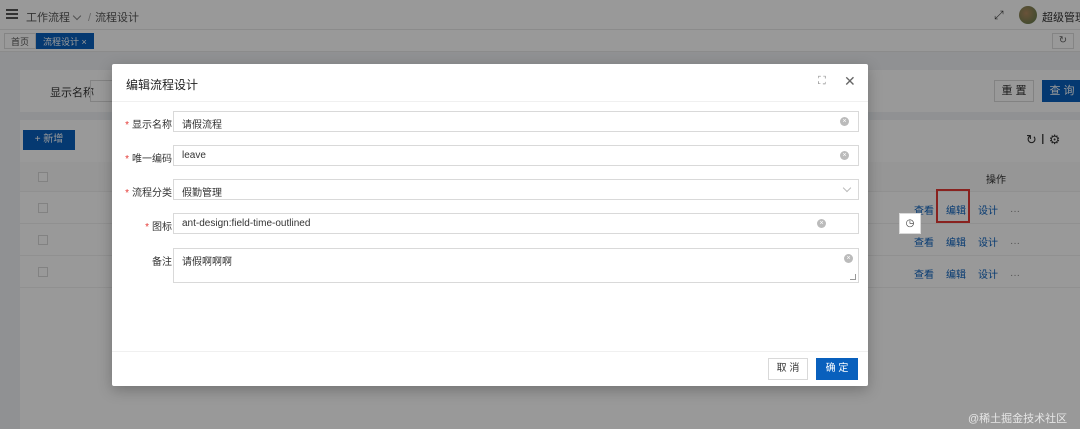 This screenshot has height=429, width=1080. Describe the element at coordinates (162, 85) in the screenshot. I see `modal-title: 编辑流程设计` at that location.